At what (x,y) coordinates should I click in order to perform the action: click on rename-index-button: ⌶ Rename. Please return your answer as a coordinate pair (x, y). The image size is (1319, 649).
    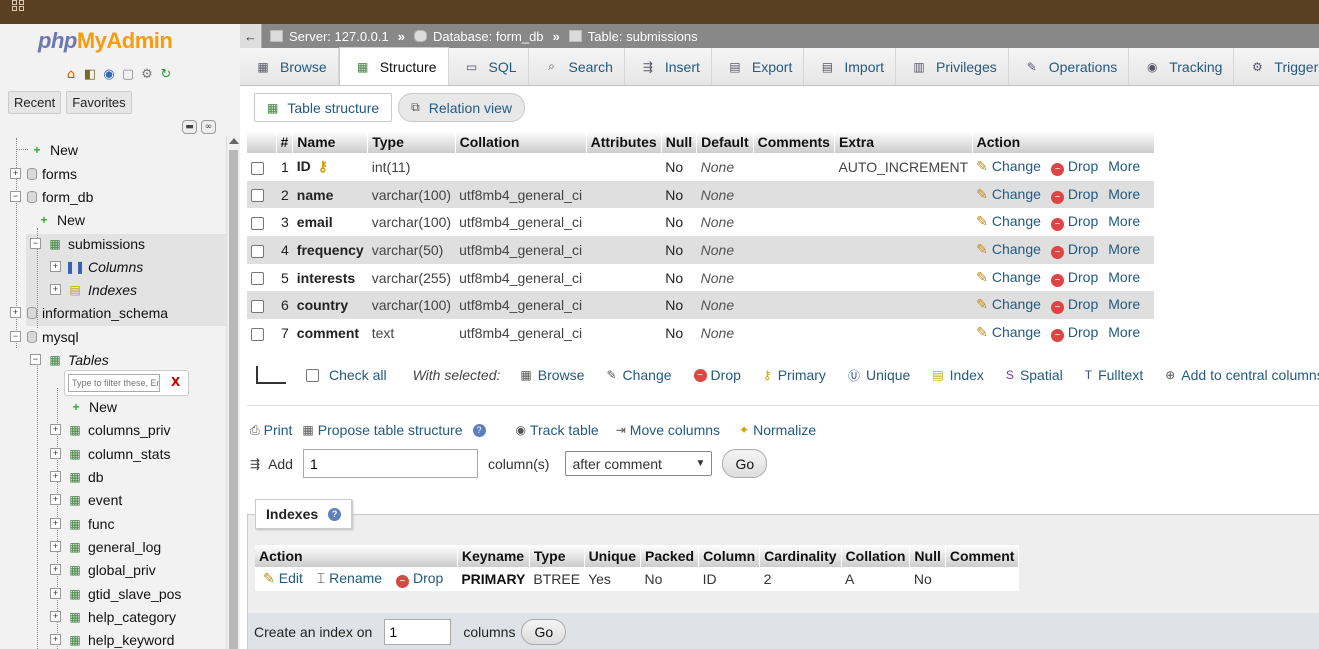
    Looking at the image, I should click on (349, 578).